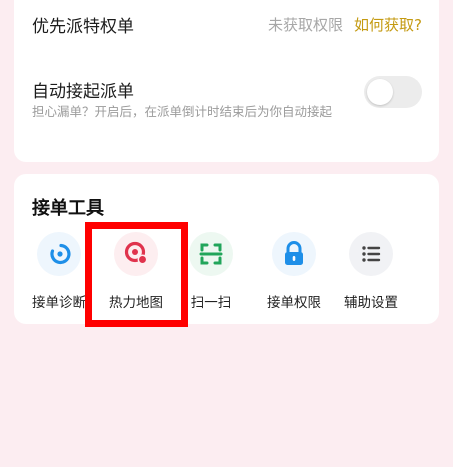 The image size is (453, 467). Describe the element at coordinates (211, 254) in the screenshot. I see `scan-icon` at that location.